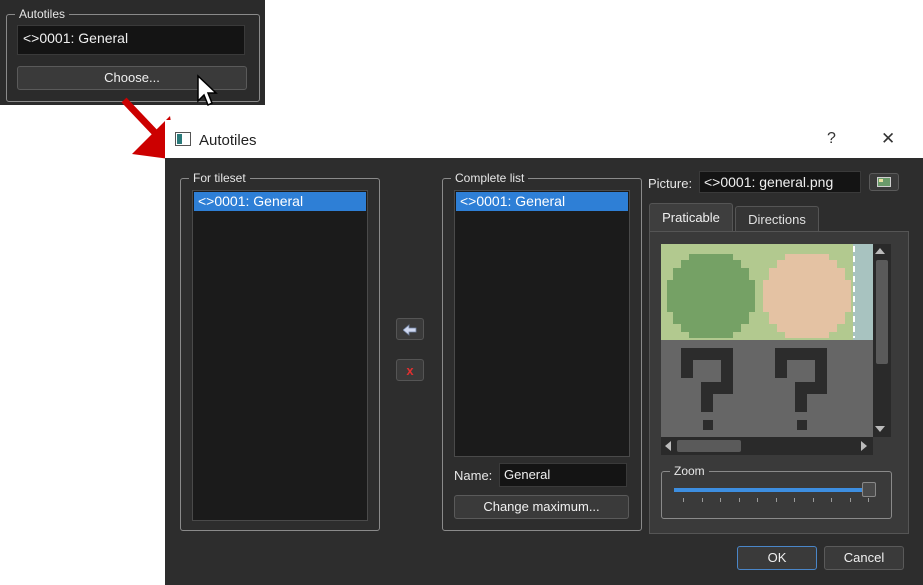 This screenshot has height=585, width=923. What do you see at coordinates (880, 429) in the screenshot?
I see `scroll-down-icon` at bounding box center [880, 429].